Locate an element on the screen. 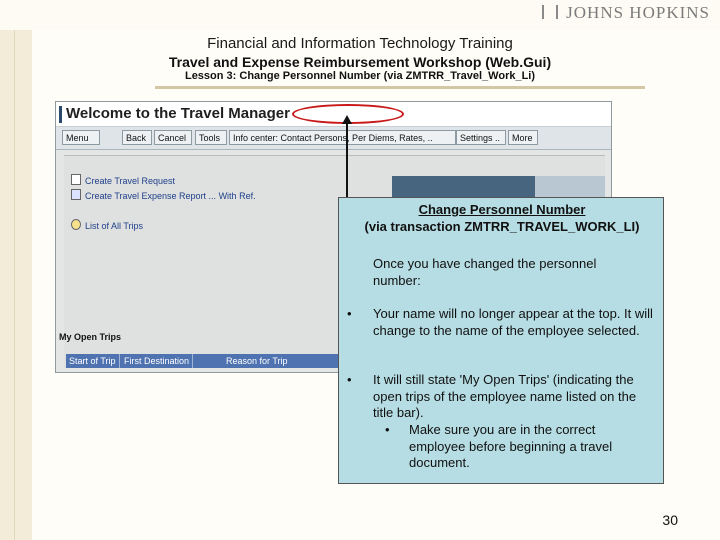 Image resolution: width=720 pixels, height=540 pixels. task-create-travel-request: Create Travel Request is located at coordinates (123, 180).